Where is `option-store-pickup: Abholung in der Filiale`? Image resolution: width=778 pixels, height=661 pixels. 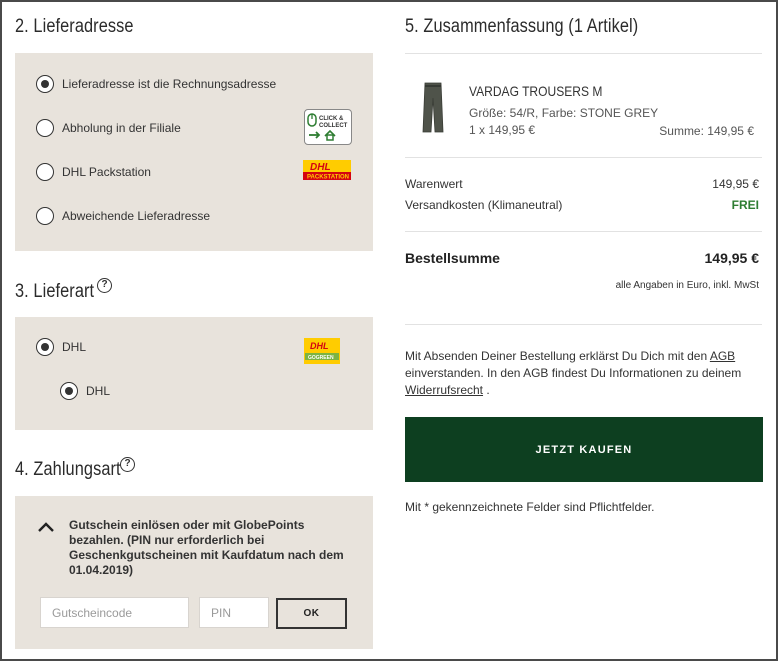
option-store-pickup: Abholung in der Filiale is located at coordinates (108, 128).